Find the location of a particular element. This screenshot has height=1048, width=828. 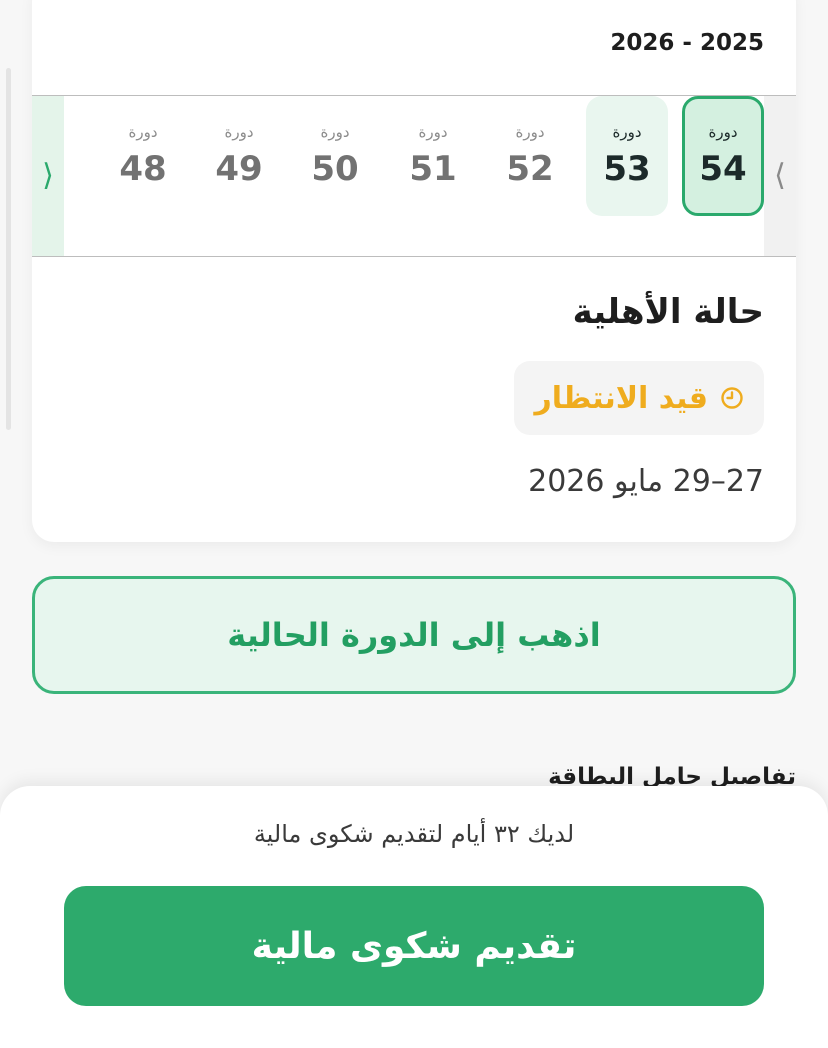

chevron-left-icon: ⟨ is located at coordinates (780, 176).